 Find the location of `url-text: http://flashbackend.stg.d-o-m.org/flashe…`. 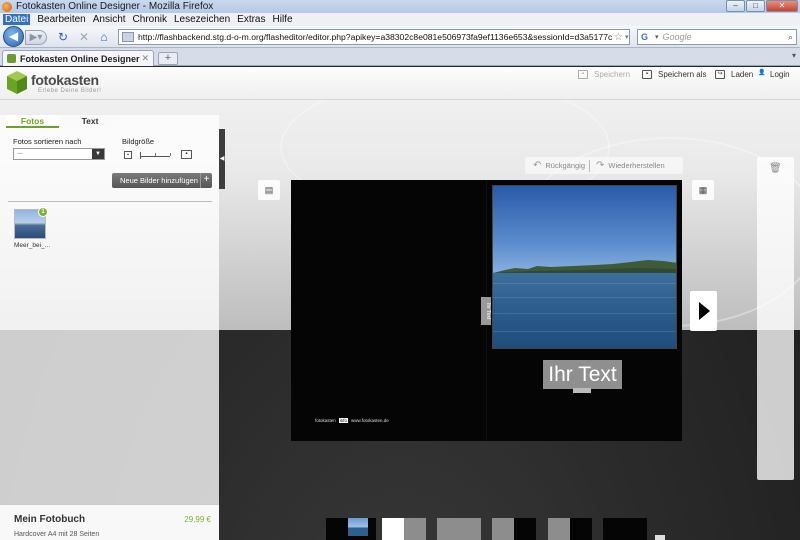

url-text: http://flashbackend.stg.d-o-m.org/flashe… is located at coordinates (375, 37).